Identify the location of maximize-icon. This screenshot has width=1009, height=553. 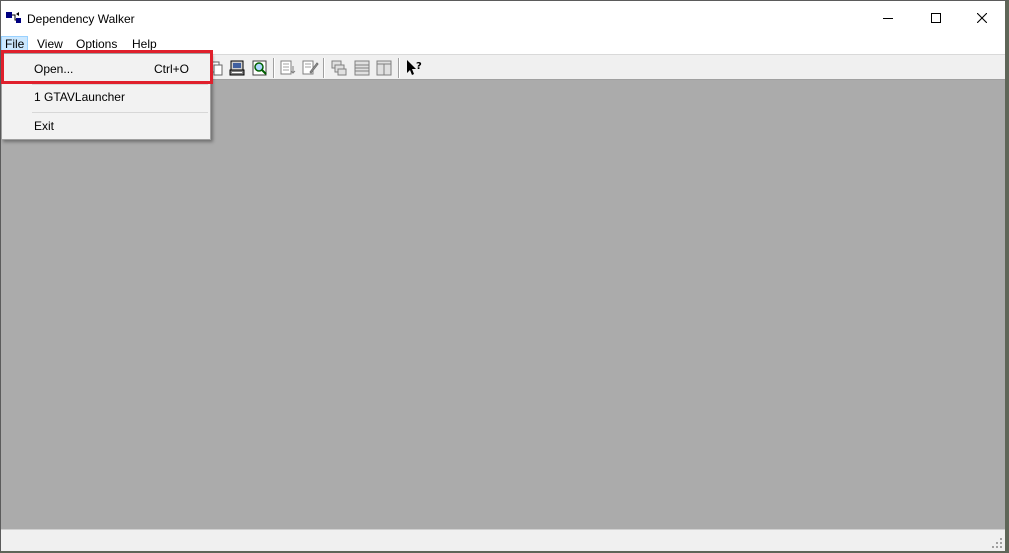
(936, 18).